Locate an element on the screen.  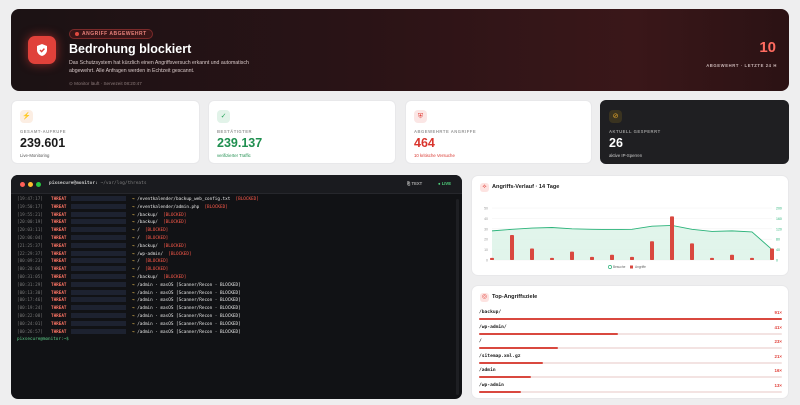
target-count: 21× is located at coordinates (778, 356).